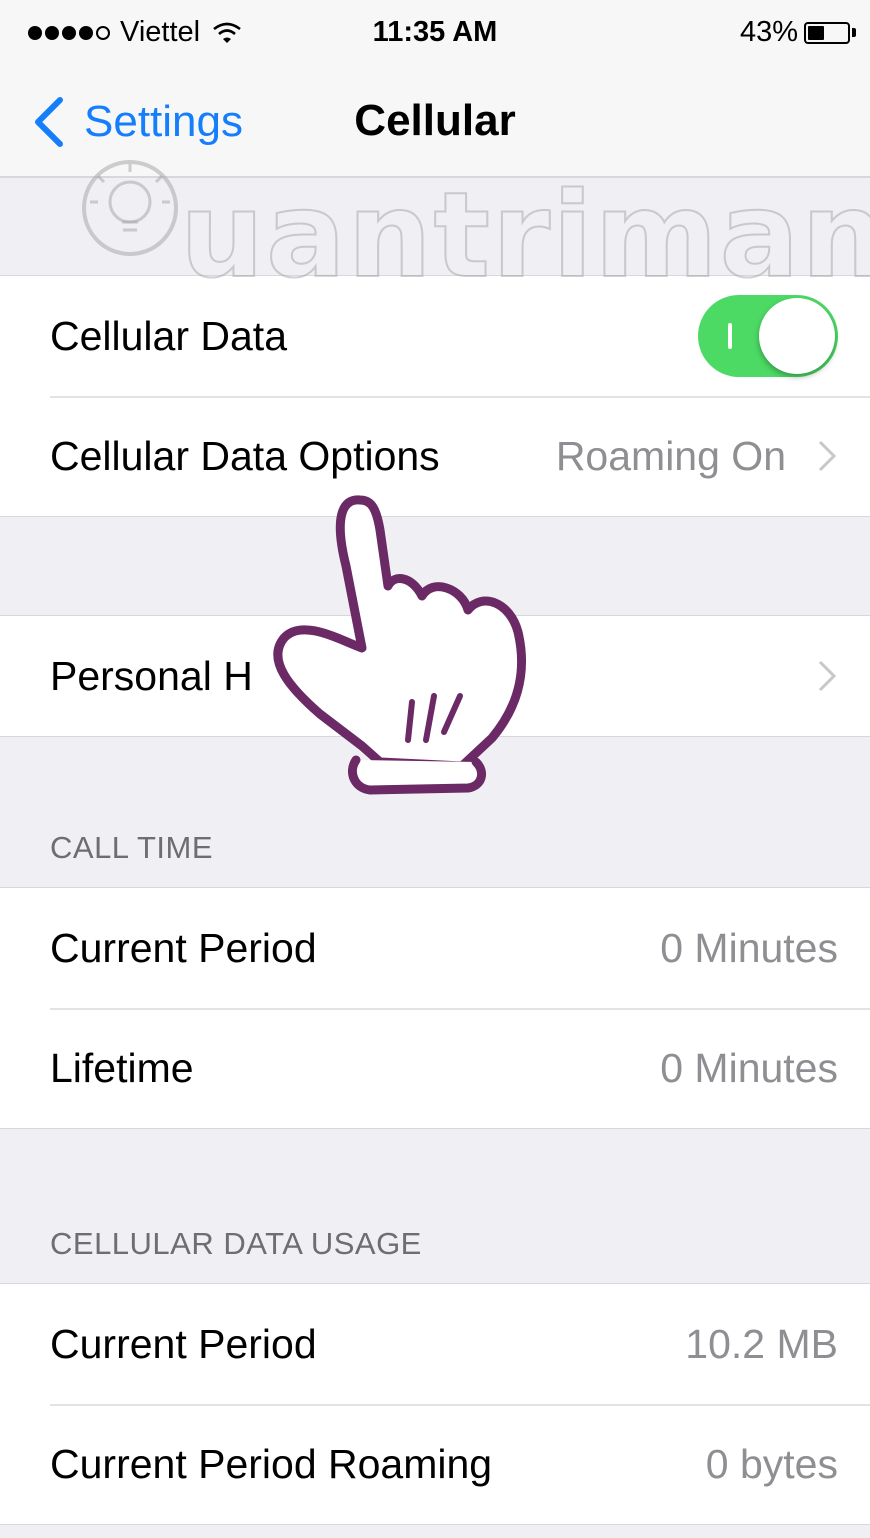 Image resolution: width=870 pixels, height=1538 pixels. What do you see at coordinates (122, 1067) in the screenshot?
I see `call-time-lifetime-label: Lifetime` at bounding box center [122, 1067].